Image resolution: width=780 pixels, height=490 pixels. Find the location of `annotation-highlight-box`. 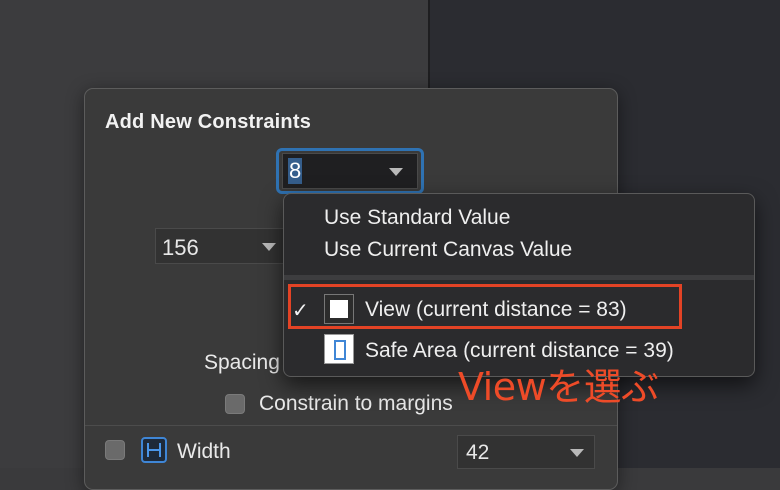

annotation-highlight-box is located at coordinates (485, 306).